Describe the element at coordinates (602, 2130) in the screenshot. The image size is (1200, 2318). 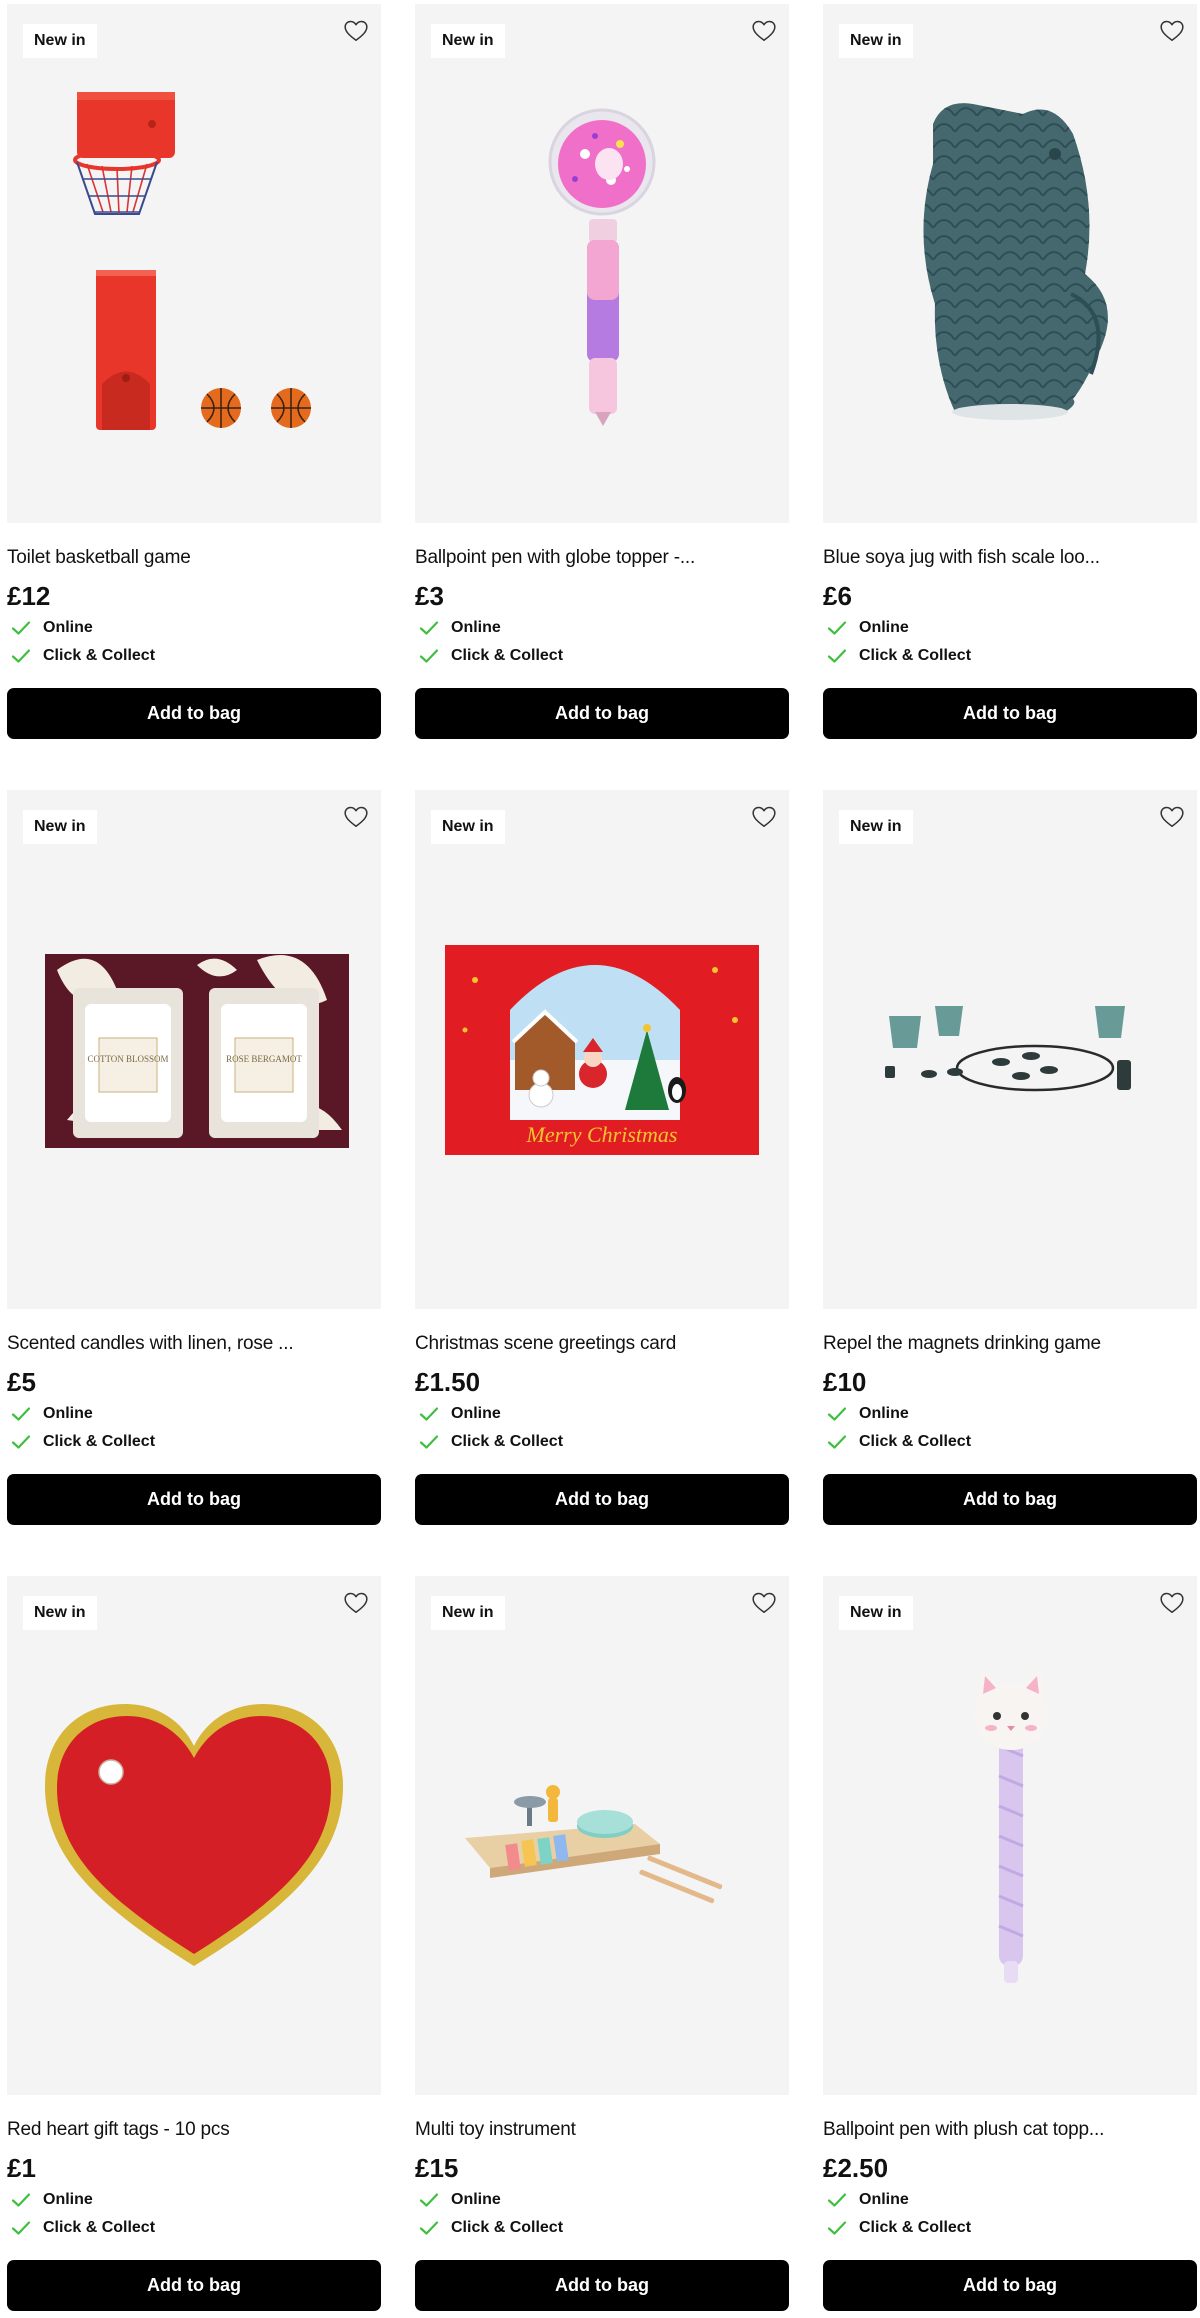
I see `product-title: Multi toy instrument` at that location.